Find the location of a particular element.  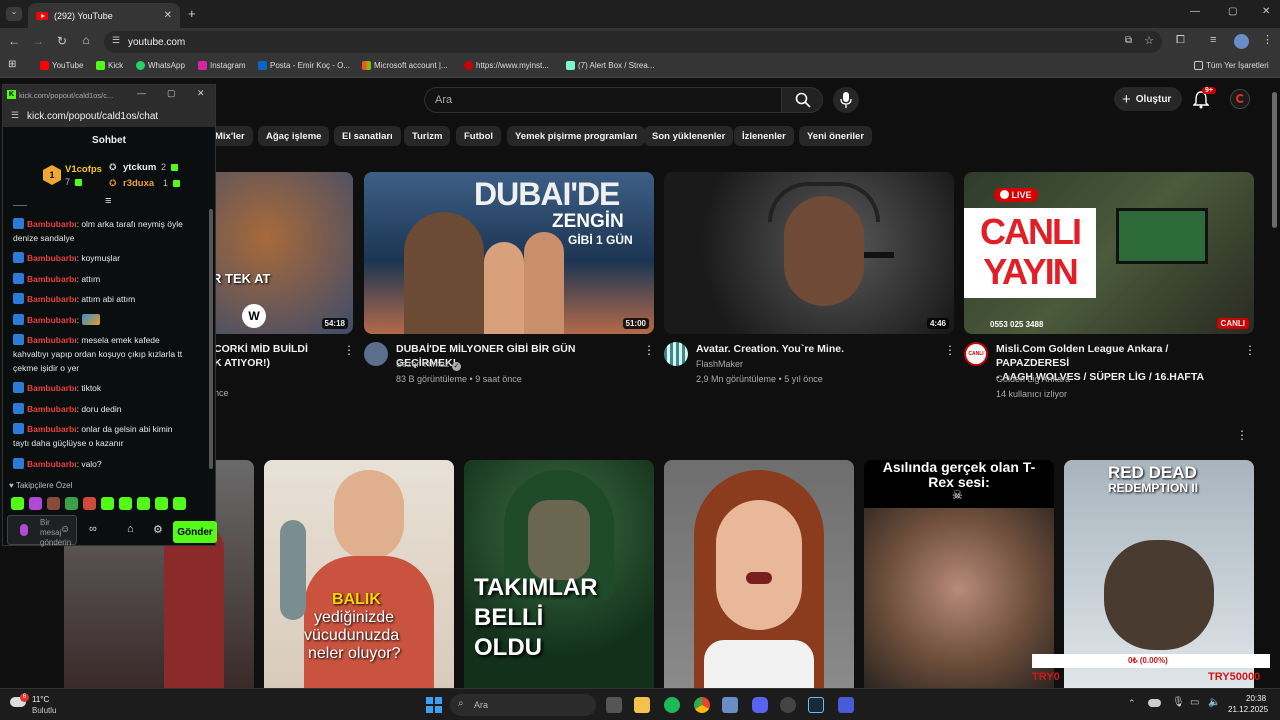

chip-woodworking: Ağaç işleme is located at coordinates (294, 136).